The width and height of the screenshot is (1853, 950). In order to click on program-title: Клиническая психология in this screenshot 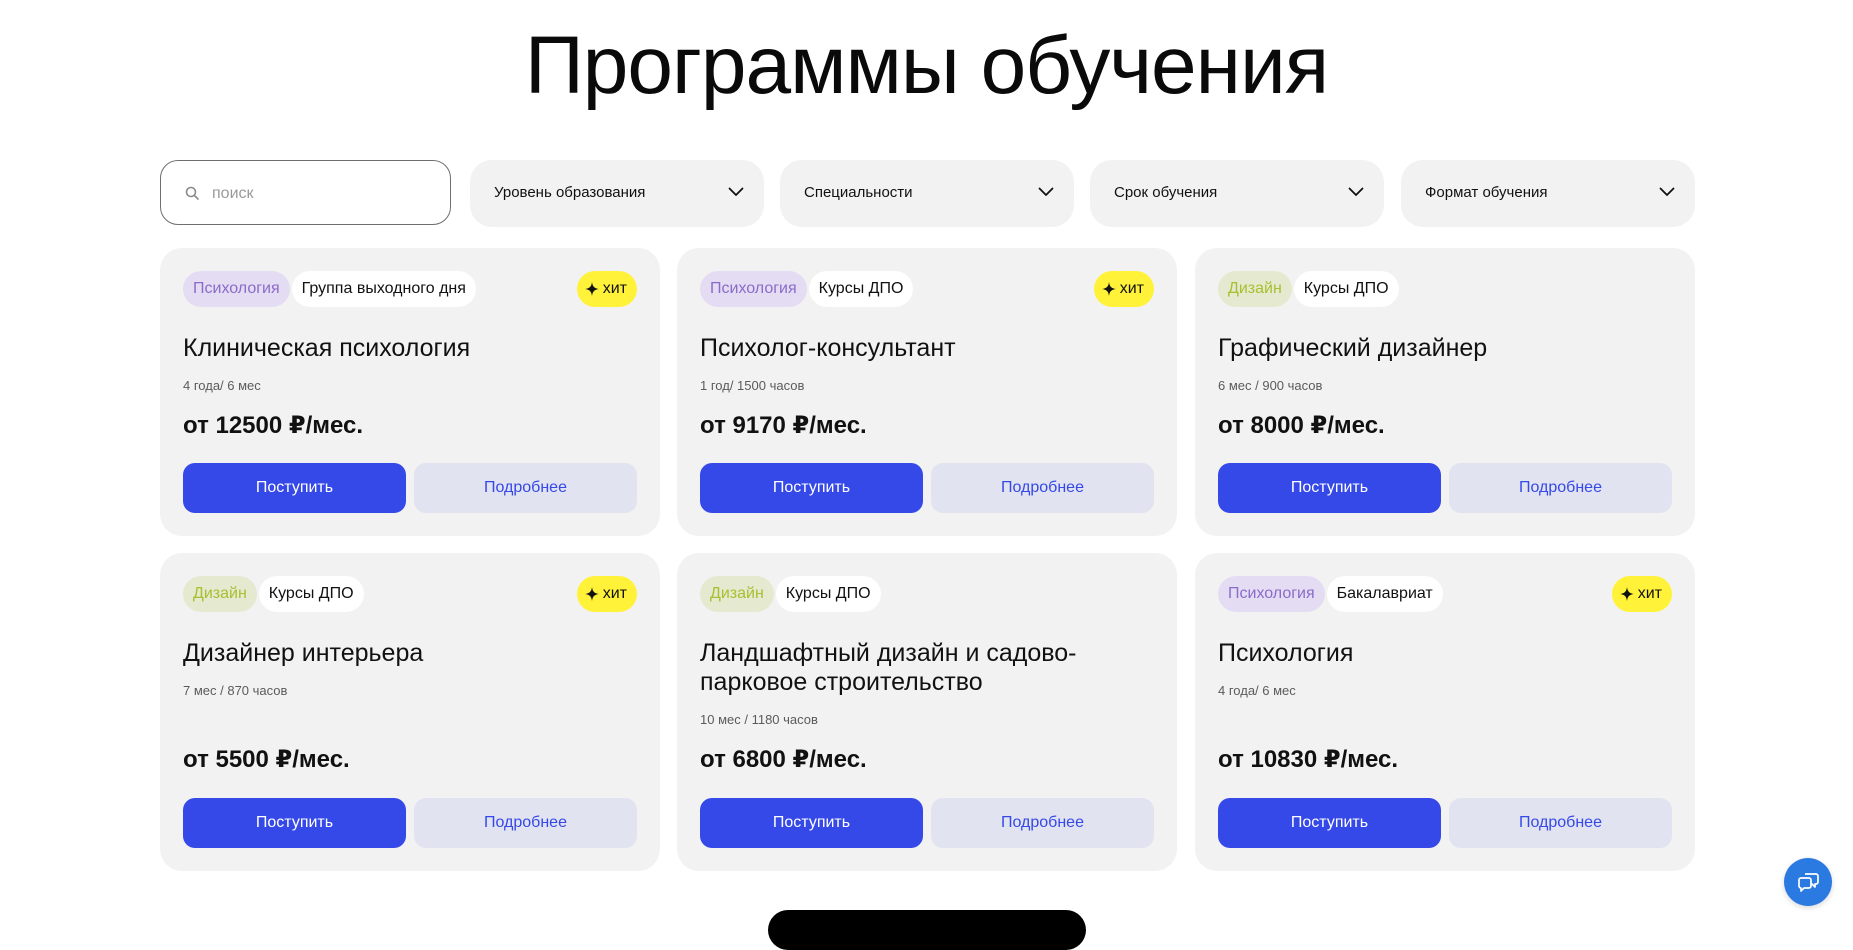, I will do `click(413, 348)`.